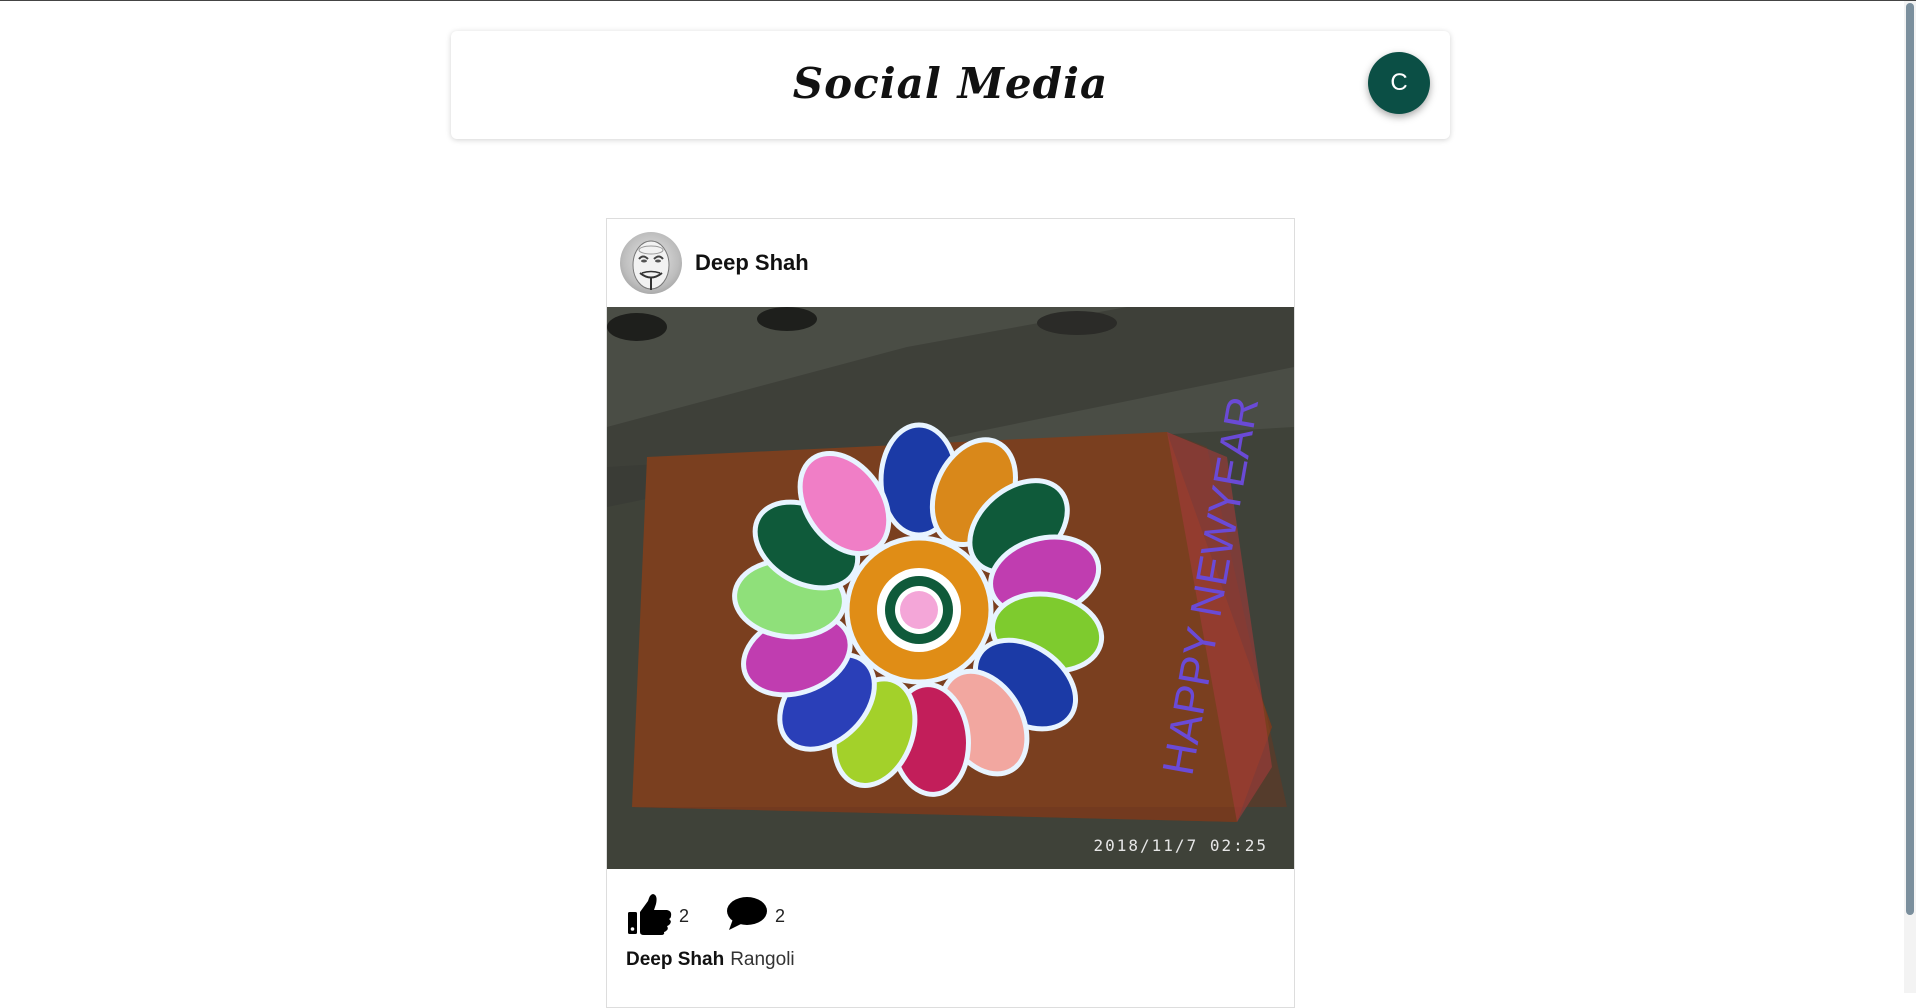  I want to click on caption-text: Rangoli, so click(762, 959).